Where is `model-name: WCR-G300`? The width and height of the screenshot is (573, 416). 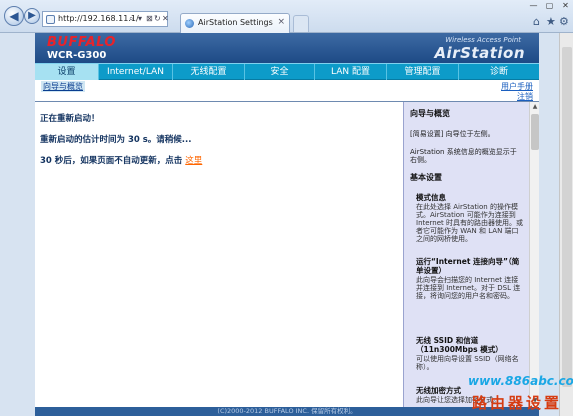 model-name: WCR-G300 is located at coordinates (77, 55).